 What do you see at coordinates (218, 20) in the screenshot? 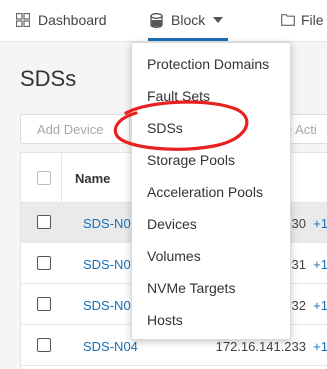
I see `caret-down-icon` at bounding box center [218, 20].